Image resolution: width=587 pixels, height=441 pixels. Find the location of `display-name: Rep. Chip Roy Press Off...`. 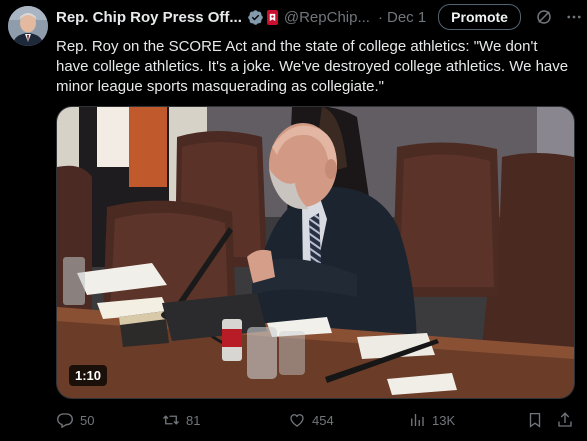

display-name: Rep. Chip Roy Press Off... is located at coordinates (149, 17).